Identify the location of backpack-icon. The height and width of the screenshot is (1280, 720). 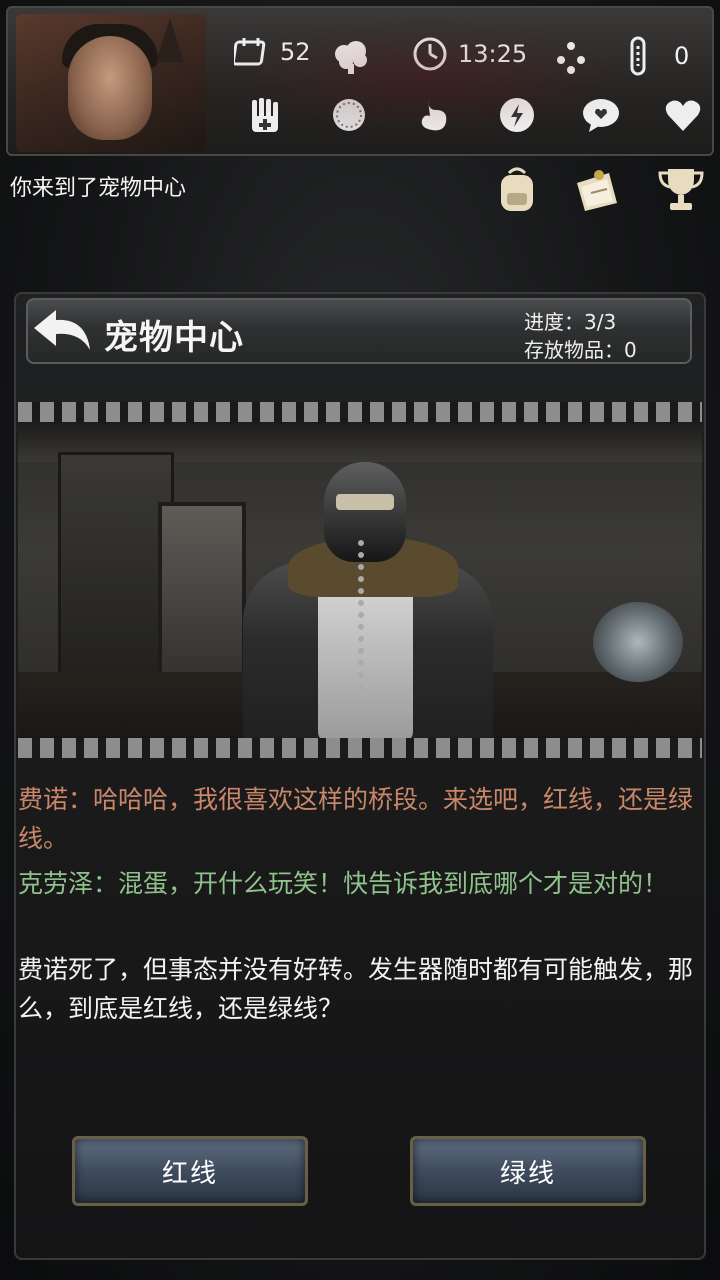
(517, 189).